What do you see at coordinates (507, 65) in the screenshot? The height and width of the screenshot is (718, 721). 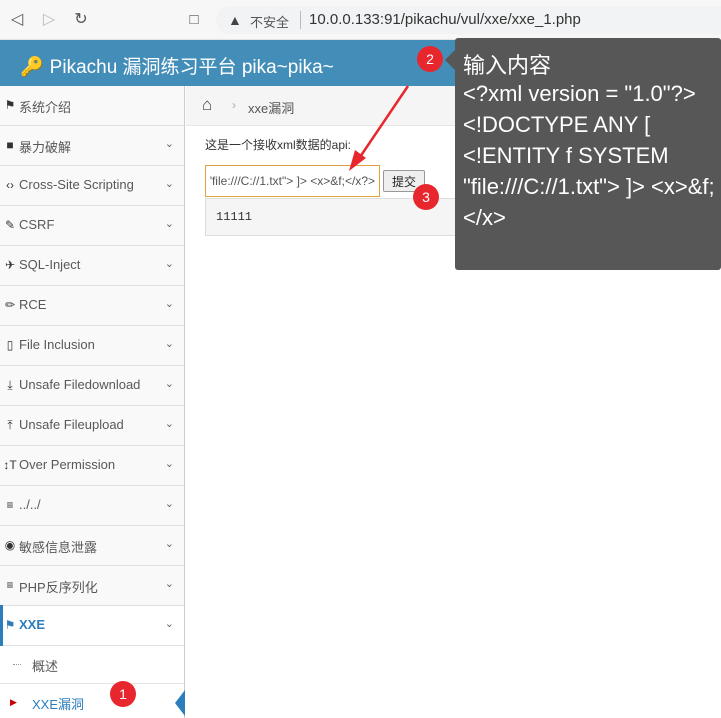 I see `tooltip-title: 输入内容` at bounding box center [507, 65].